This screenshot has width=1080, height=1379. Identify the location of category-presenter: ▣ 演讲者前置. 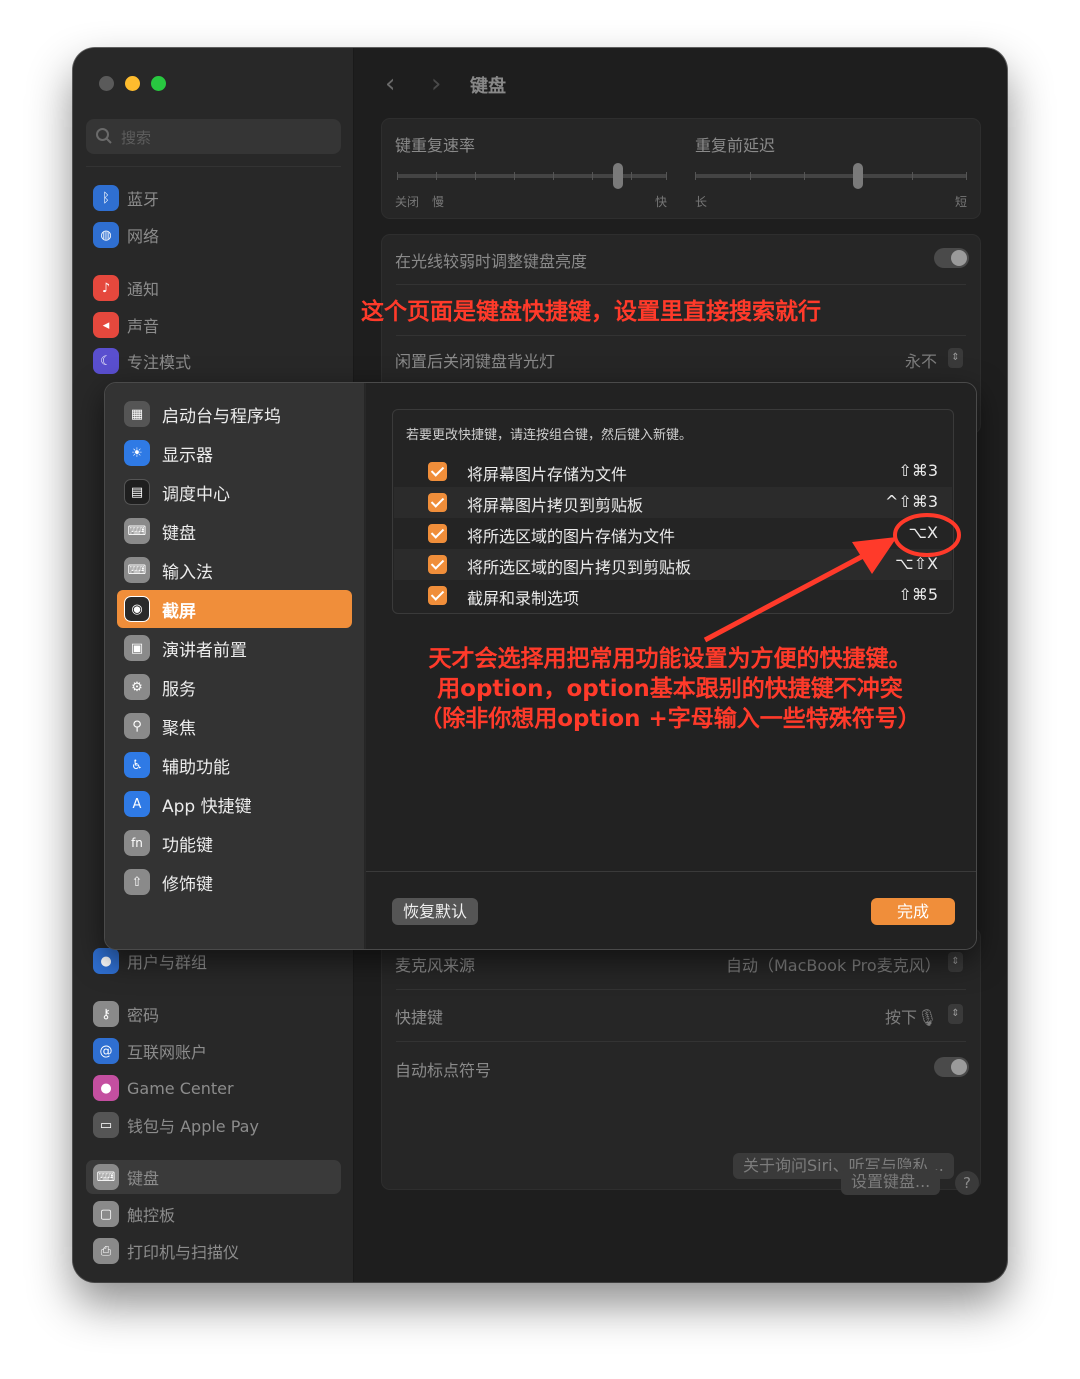
(234, 648).